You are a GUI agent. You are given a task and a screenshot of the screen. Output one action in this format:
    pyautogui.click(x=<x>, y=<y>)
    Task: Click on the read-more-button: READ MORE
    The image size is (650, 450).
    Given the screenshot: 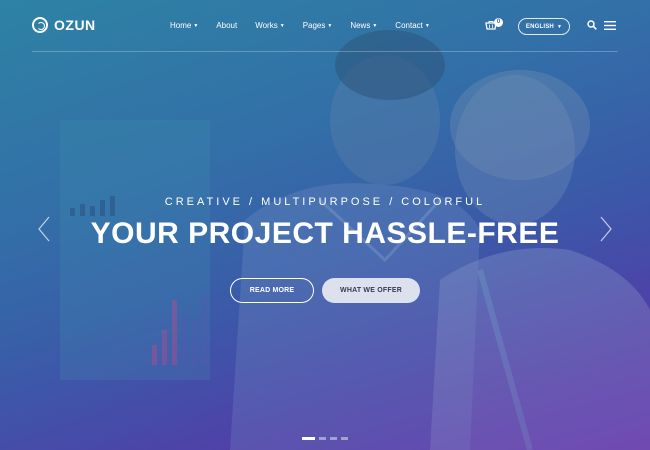 What is the action you would take?
    pyautogui.click(x=272, y=290)
    